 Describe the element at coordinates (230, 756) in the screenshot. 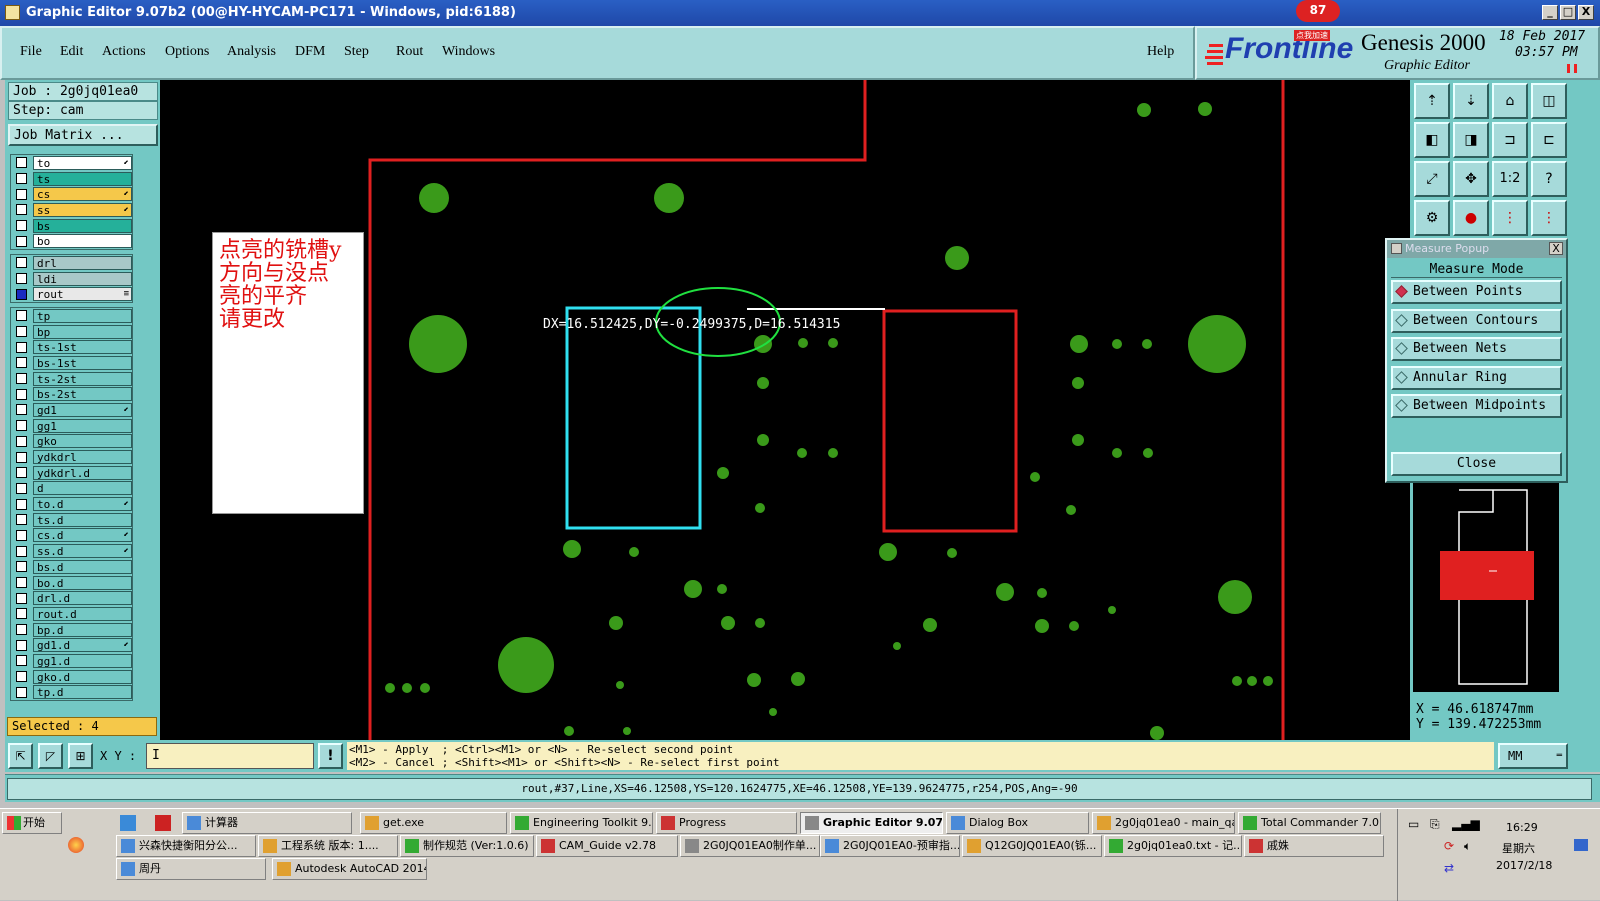

I see `xy-input: I` at that location.